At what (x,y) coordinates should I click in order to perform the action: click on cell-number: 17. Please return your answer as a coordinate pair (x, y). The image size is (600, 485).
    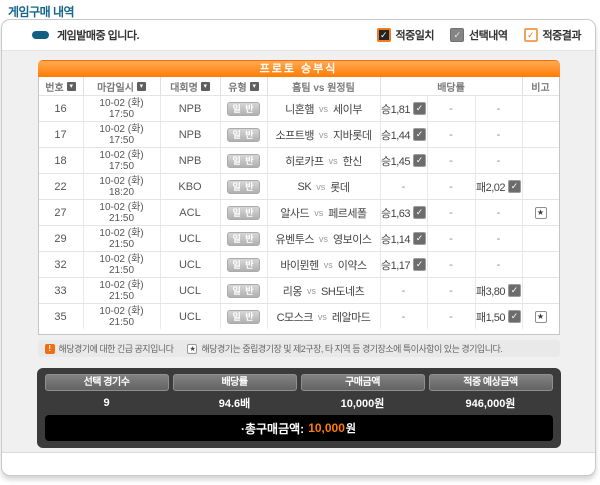
    Looking at the image, I should click on (60, 134).